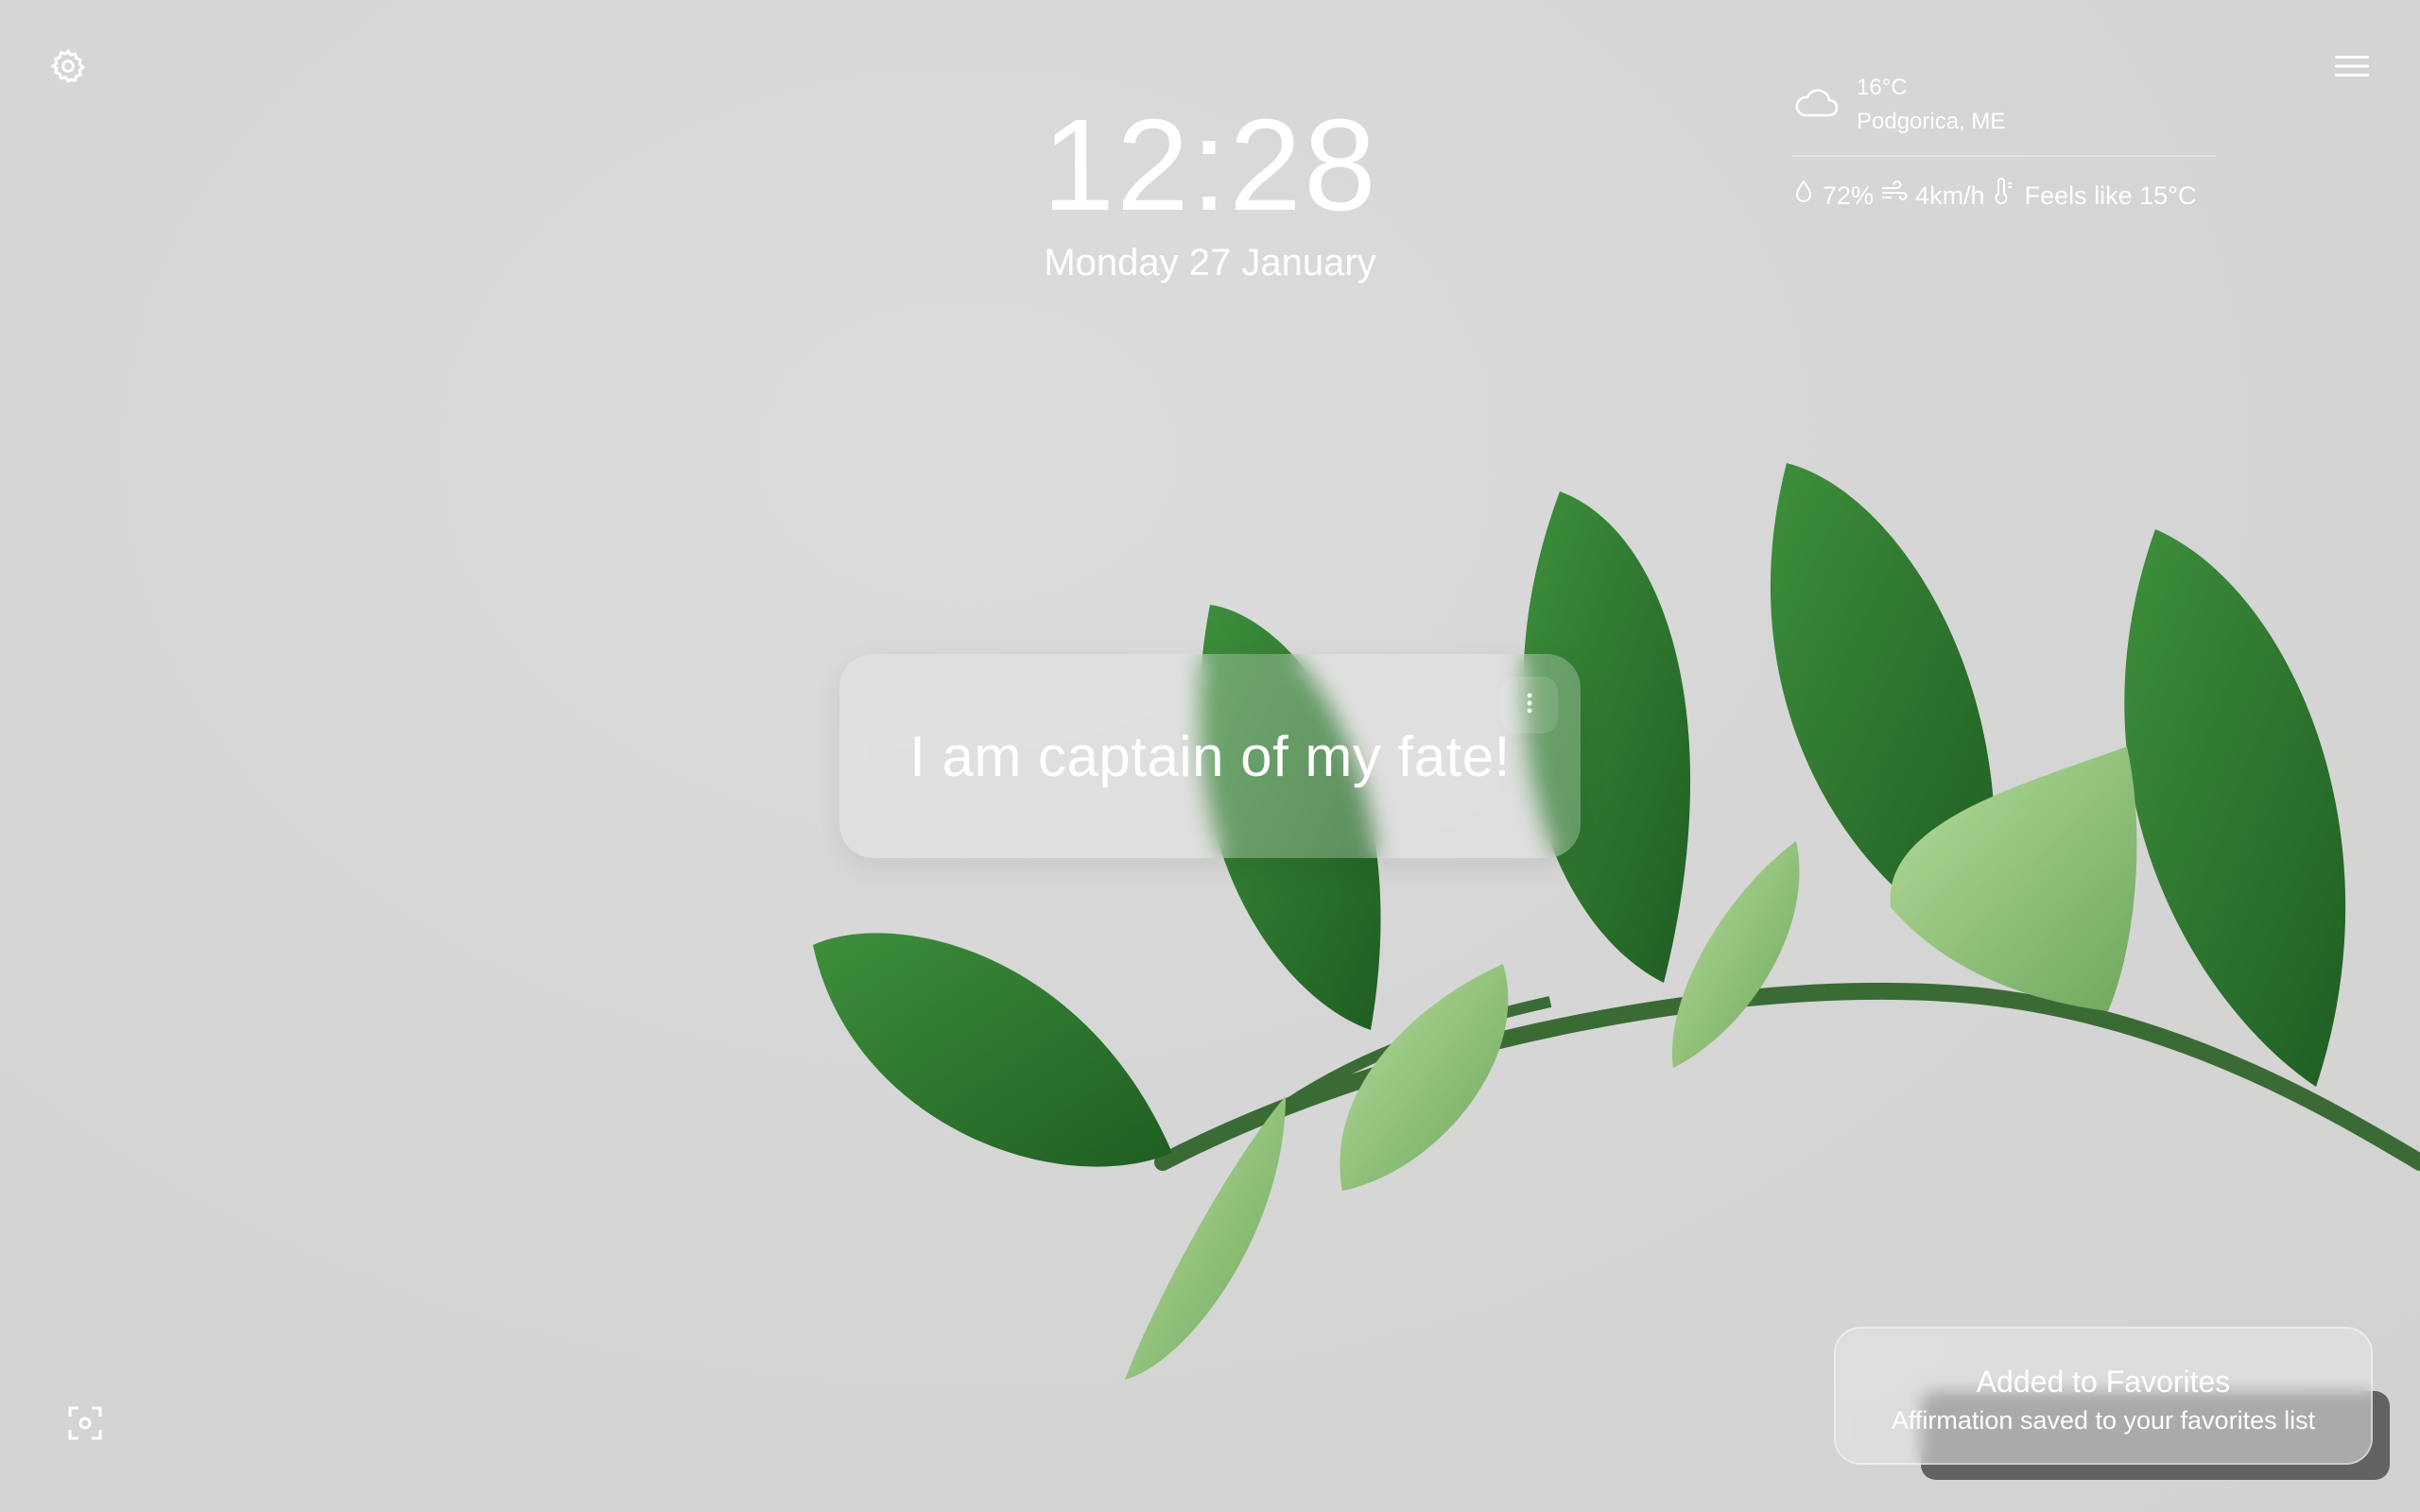 This screenshot has width=2420, height=1512. I want to click on wind-icon, so click(1893, 196).